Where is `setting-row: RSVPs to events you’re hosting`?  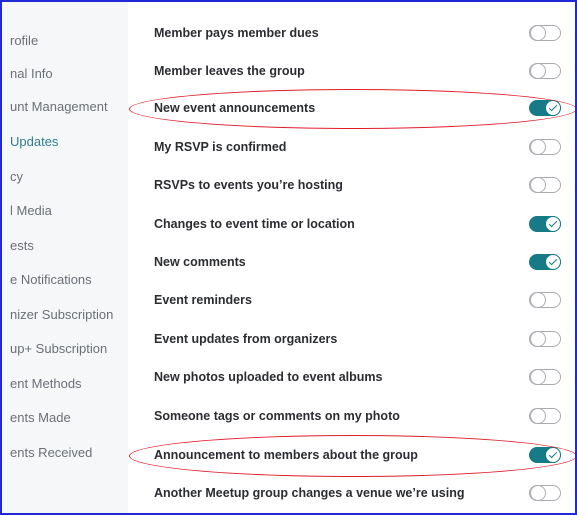 setting-row: RSVPs to events you’re hosting is located at coordinates (351, 185).